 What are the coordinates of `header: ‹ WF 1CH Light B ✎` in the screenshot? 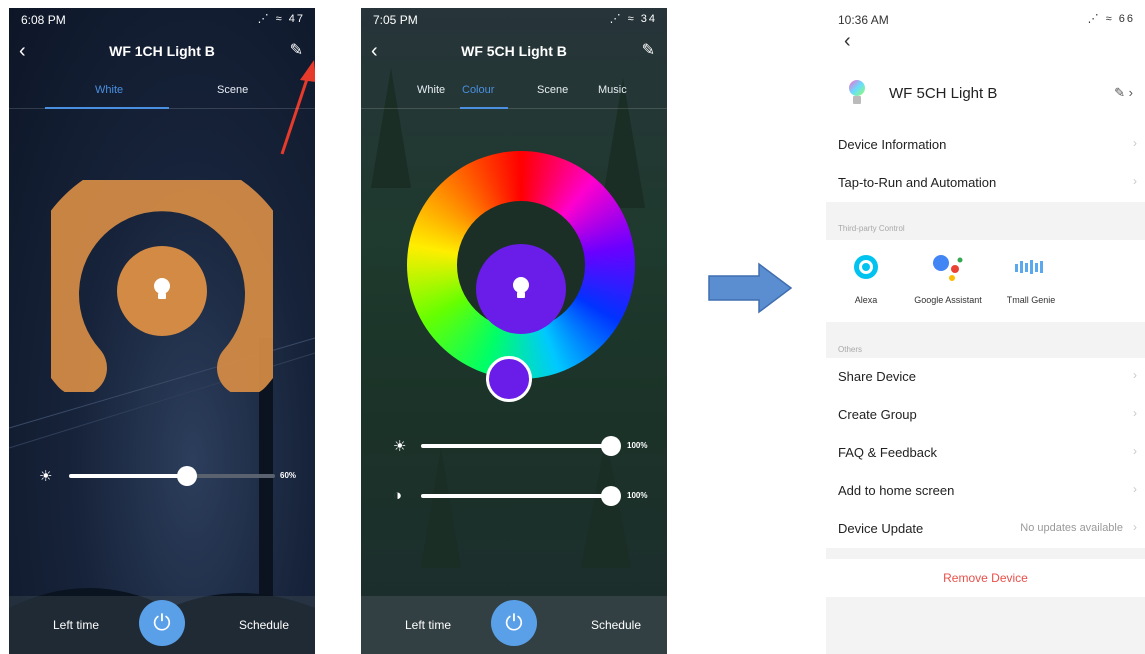 It's located at (162, 53).